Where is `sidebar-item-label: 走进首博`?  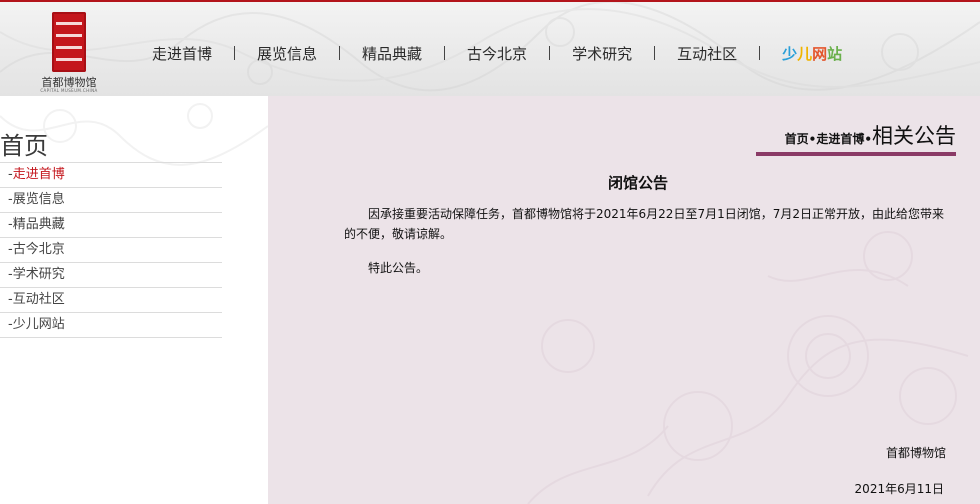
sidebar-item-label: 走进首博 is located at coordinates (38, 174).